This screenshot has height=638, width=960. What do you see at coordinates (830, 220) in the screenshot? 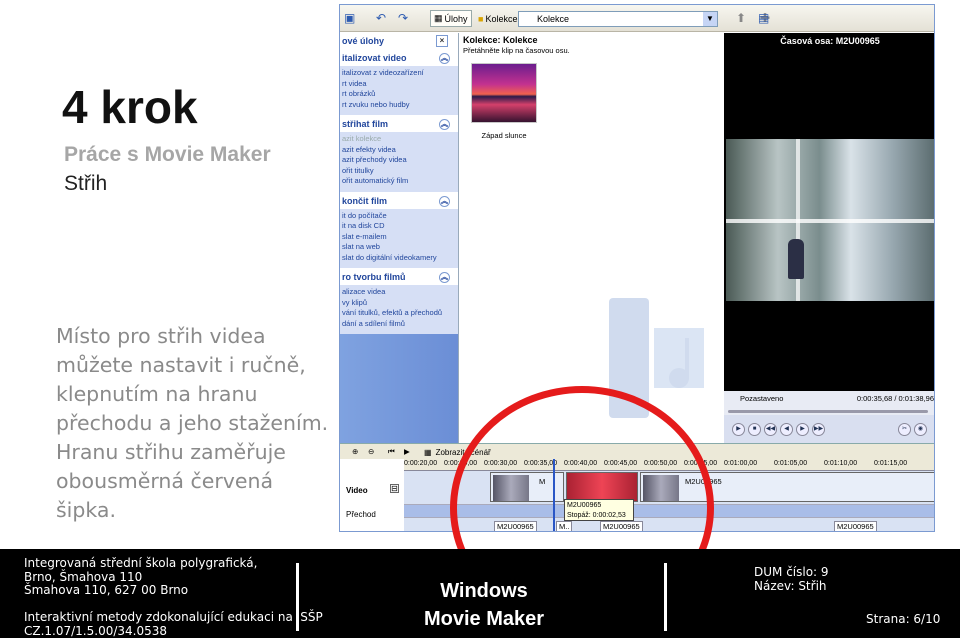
I see `video-frame` at bounding box center [830, 220].